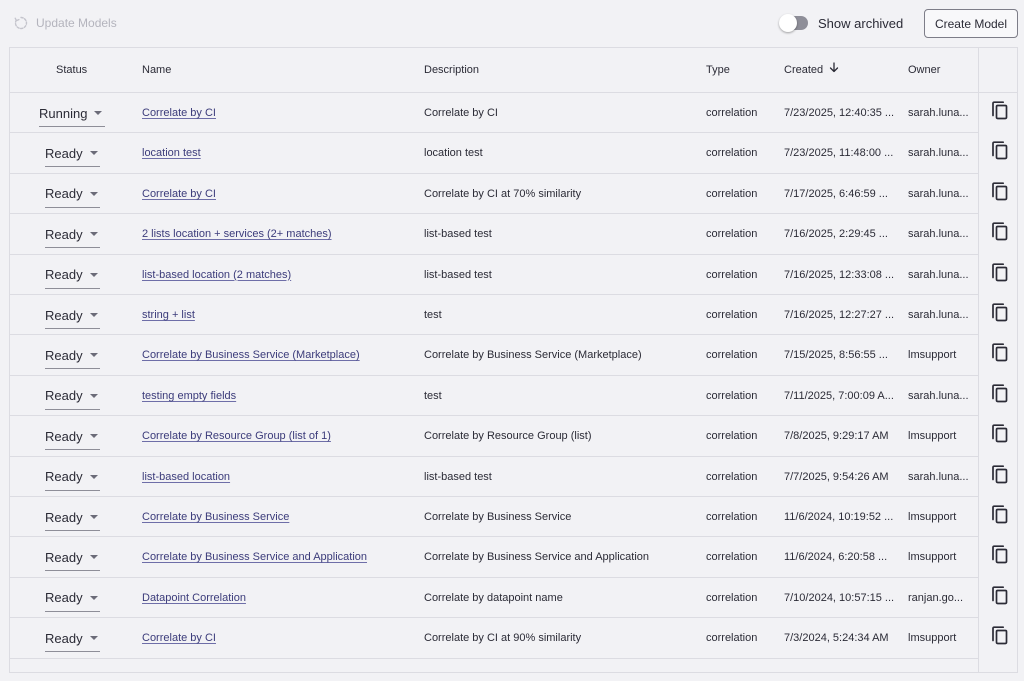  What do you see at coordinates (189, 396) in the screenshot?
I see `model-name-link: testing empty fields` at bounding box center [189, 396].